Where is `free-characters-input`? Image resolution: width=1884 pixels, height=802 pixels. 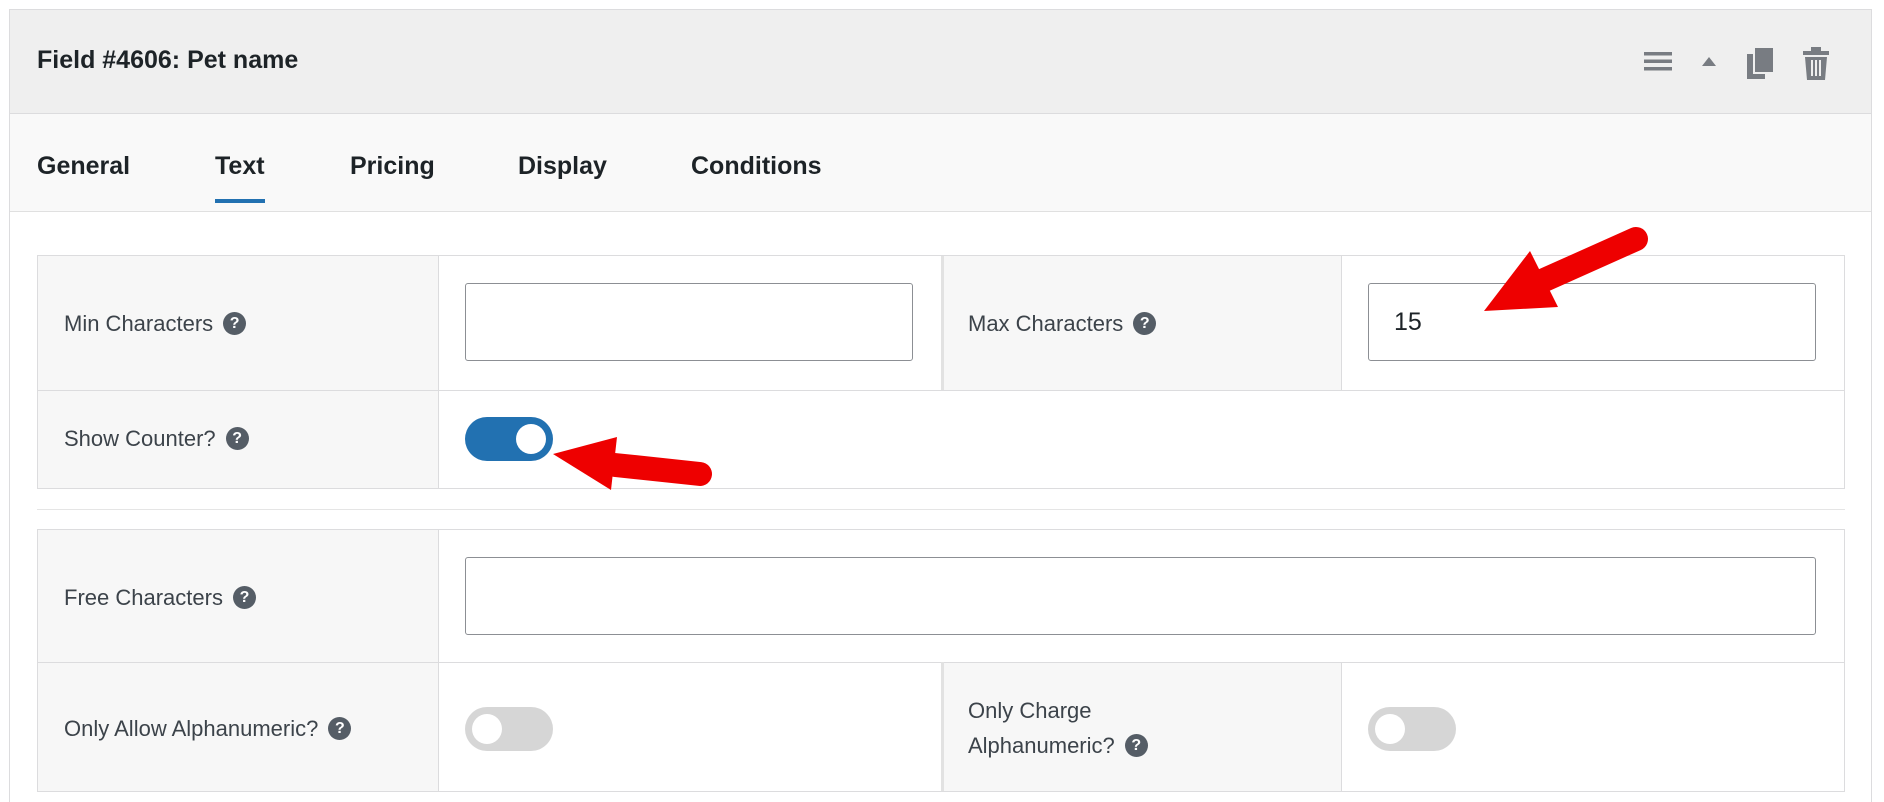
free-characters-input is located at coordinates (1140, 596).